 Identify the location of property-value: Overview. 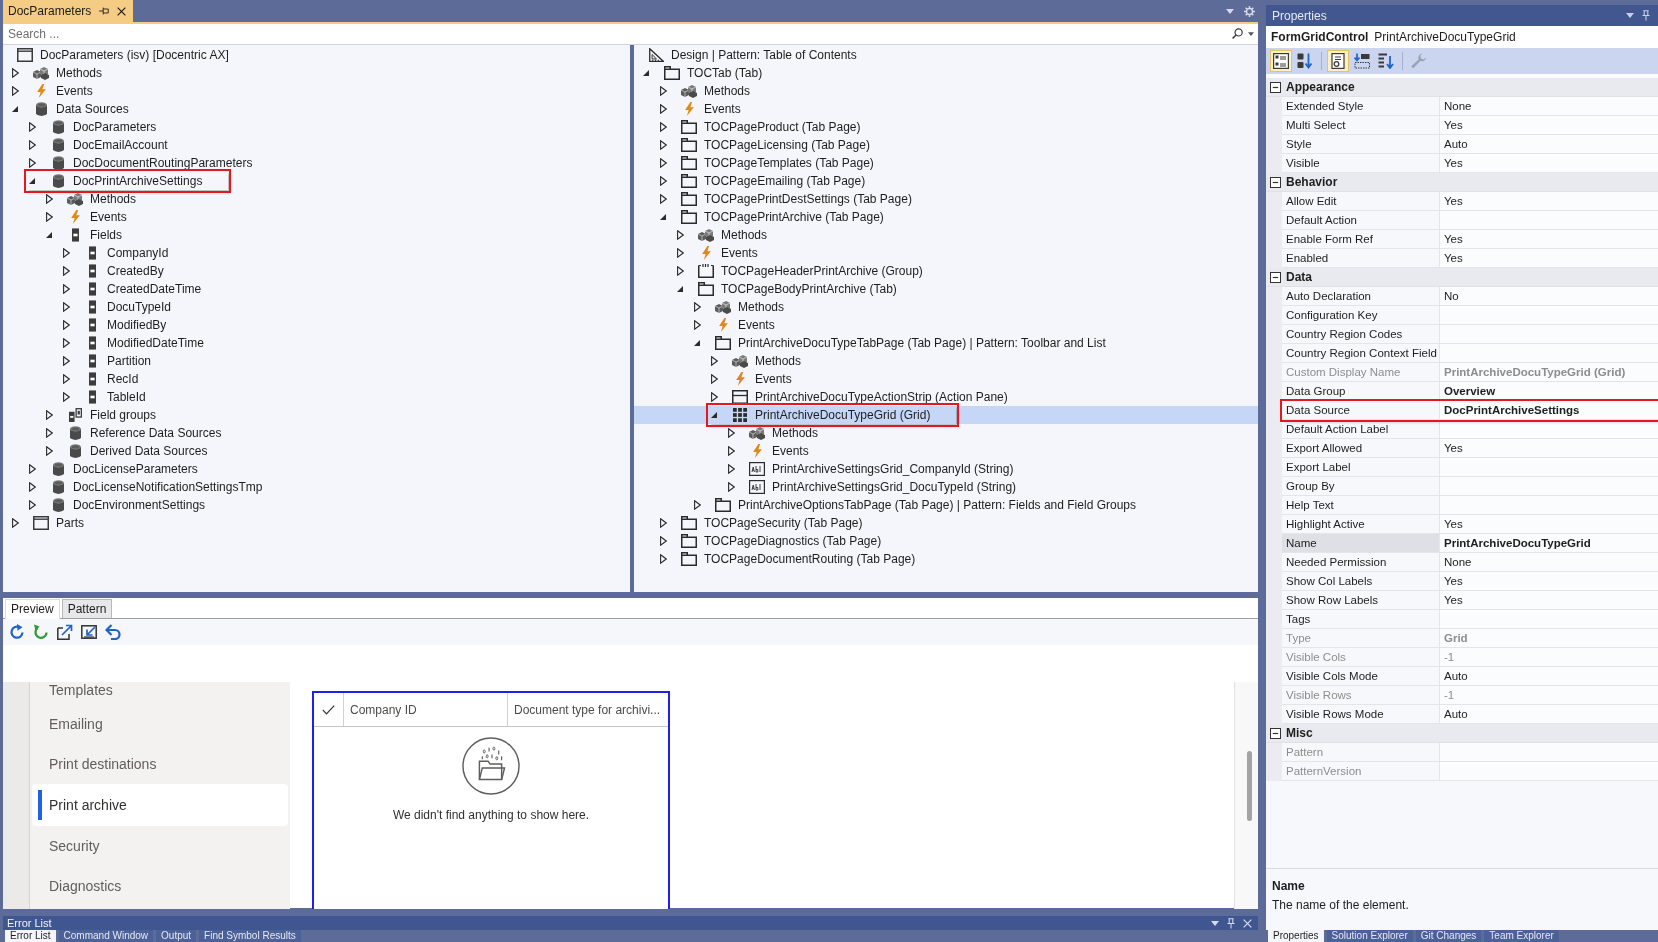
(1549, 391).